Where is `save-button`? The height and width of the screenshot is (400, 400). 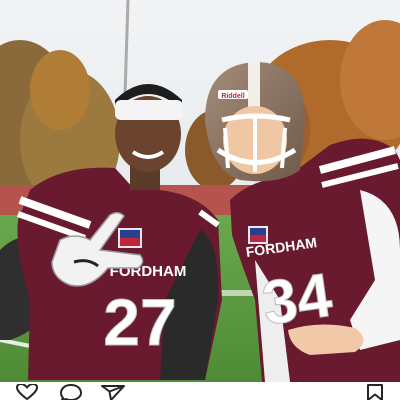 save-button is located at coordinates (375, 392).